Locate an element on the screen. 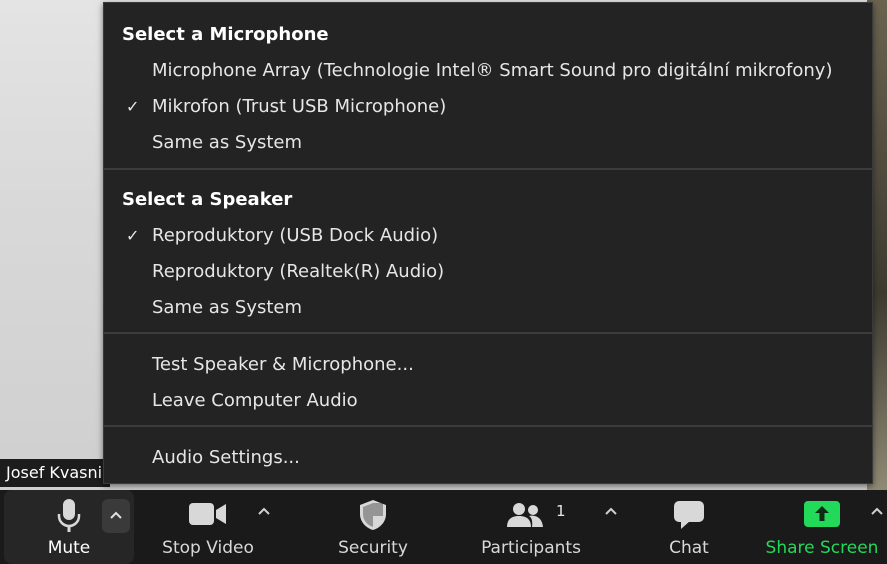  stop-video-button: Stop Video is located at coordinates (208, 527).